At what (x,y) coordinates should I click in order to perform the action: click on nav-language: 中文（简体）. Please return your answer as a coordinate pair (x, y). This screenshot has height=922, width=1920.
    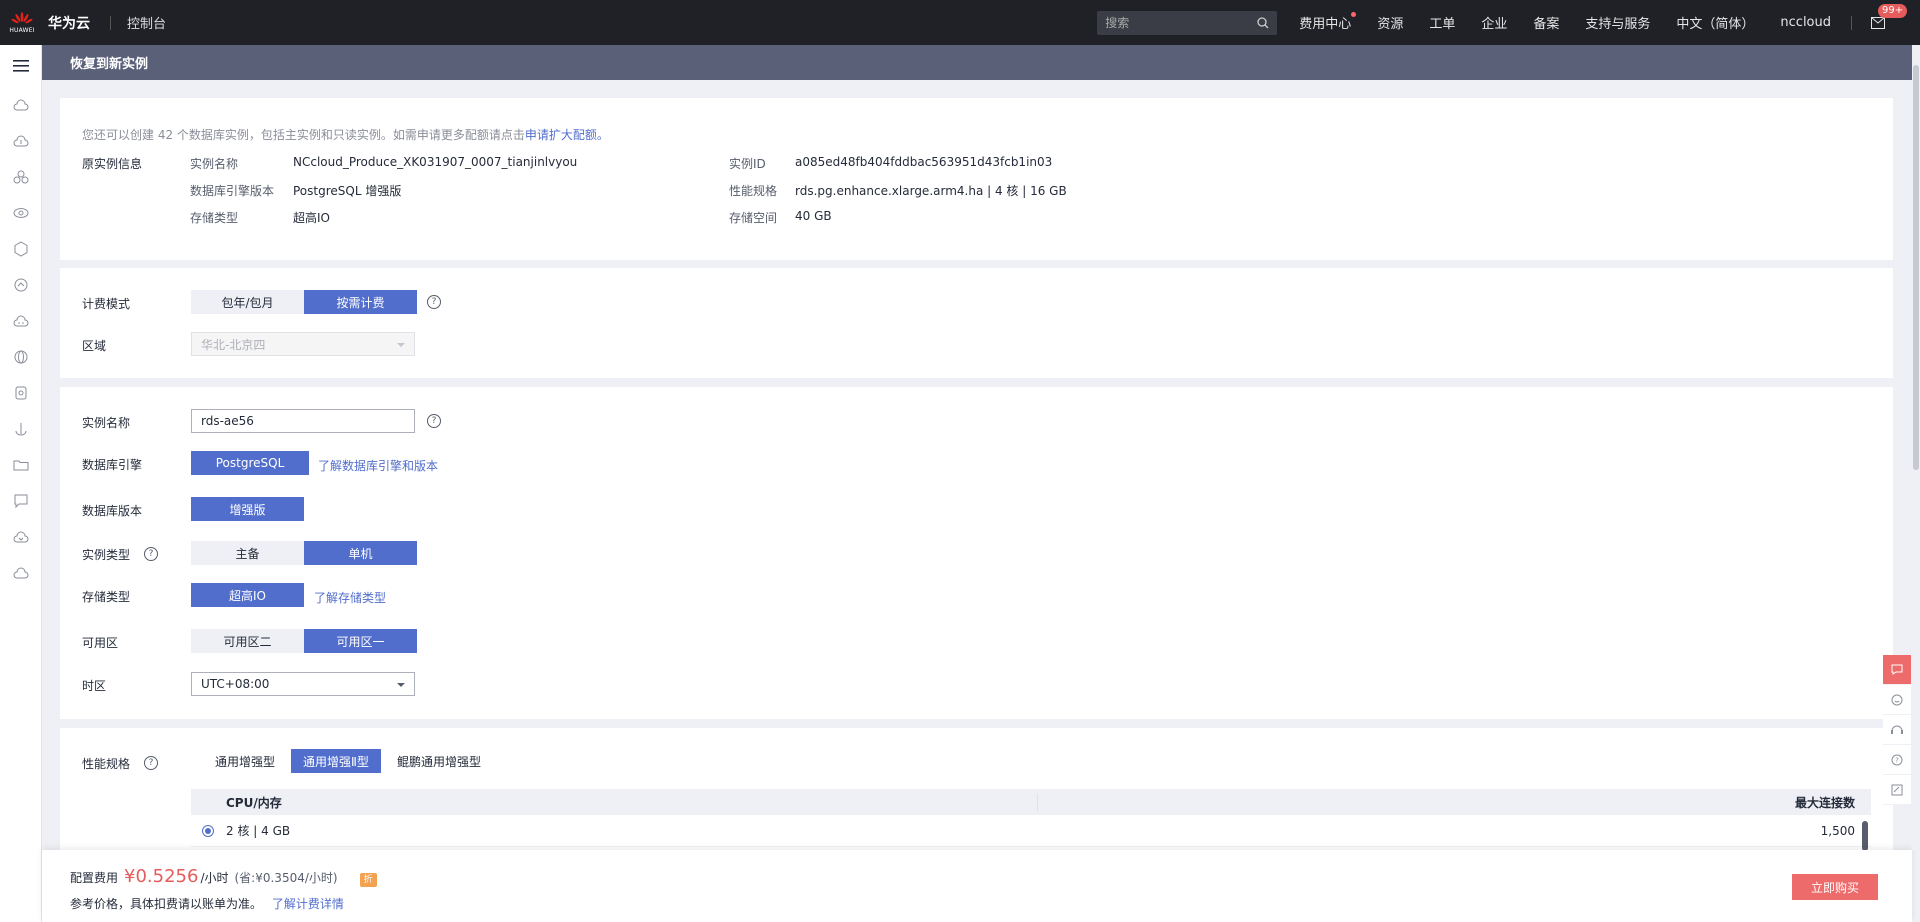
    Looking at the image, I should click on (1715, 22).